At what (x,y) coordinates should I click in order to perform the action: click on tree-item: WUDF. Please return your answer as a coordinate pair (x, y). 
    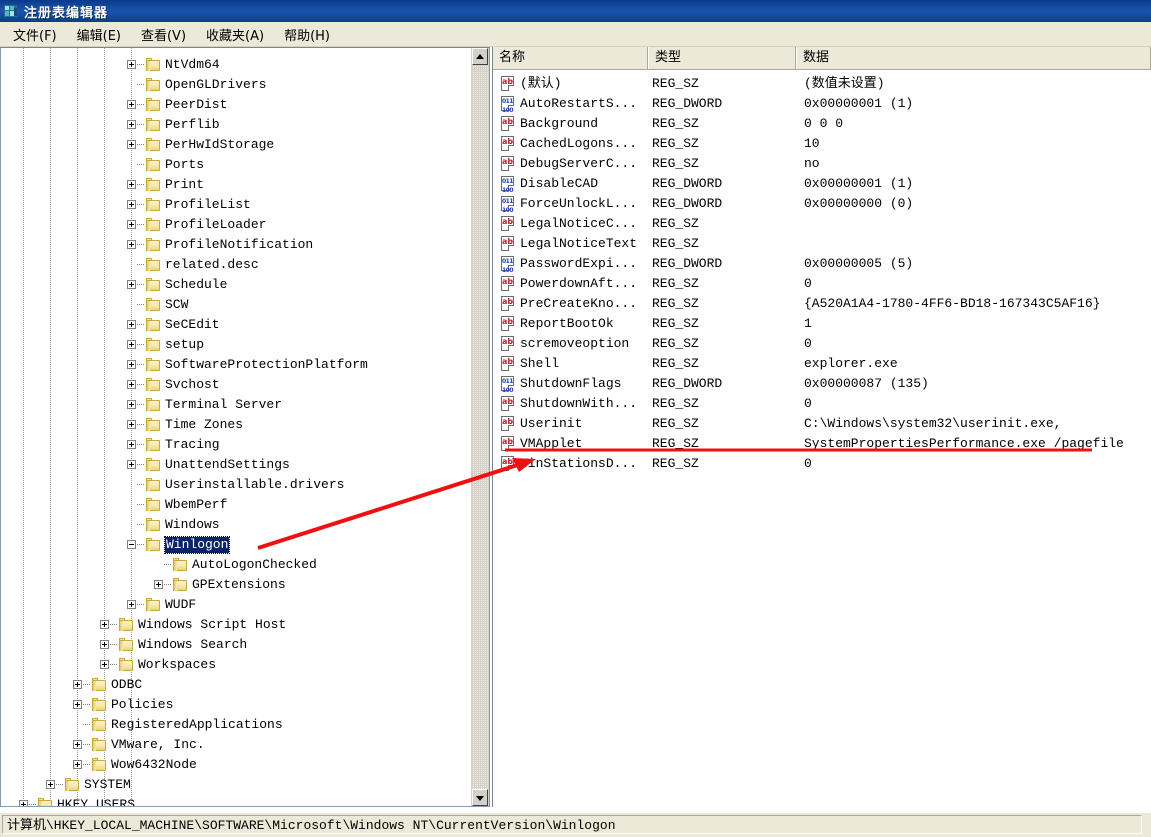
    Looking at the image, I should click on (234, 605).